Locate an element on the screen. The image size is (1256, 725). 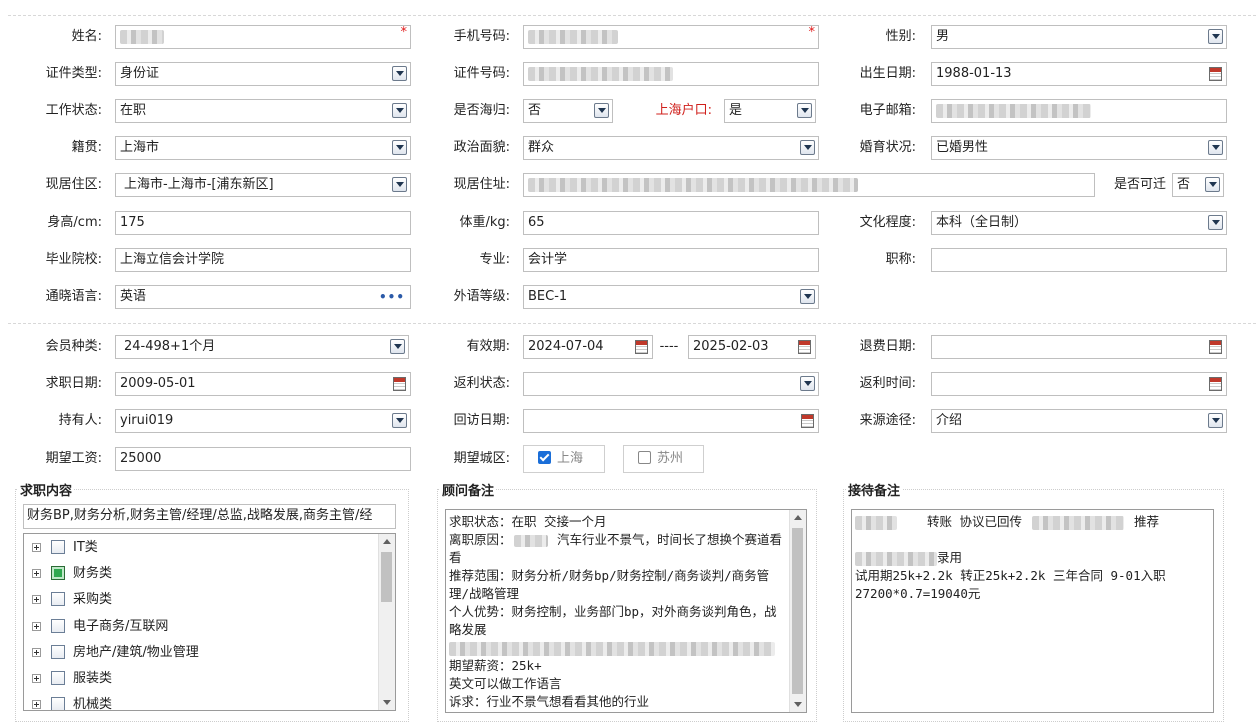
birth-date-input: 1988-01-13 is located at coordinates (1079, 74).